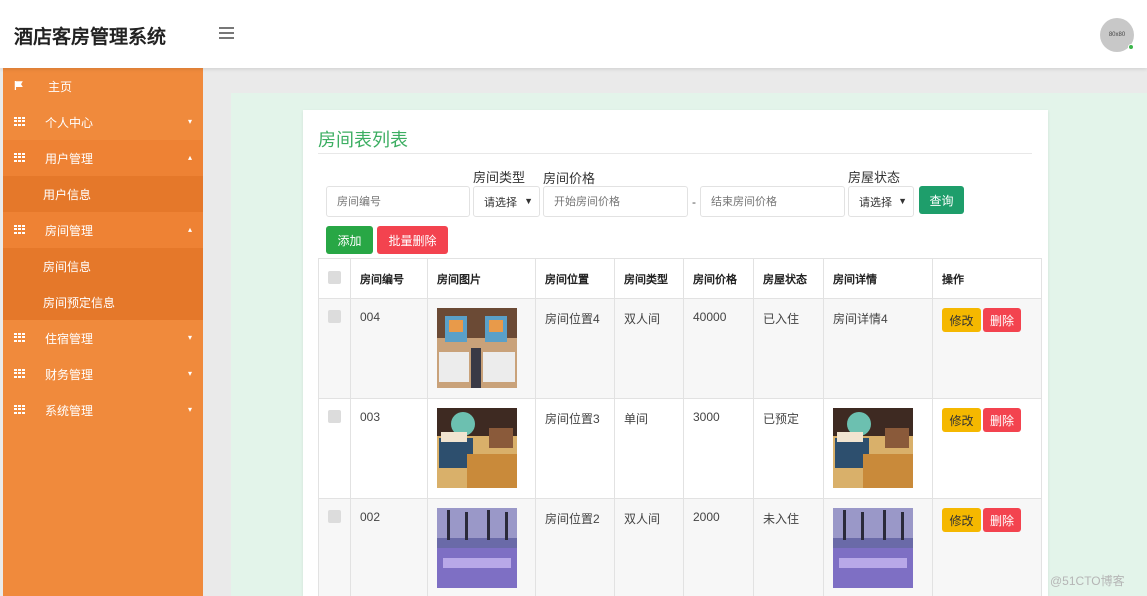 The width and height of the screenshot is (1147, 596). What do you see at coordinates (349, 240) in the screenshot?
I see `add-button: 添加` at bounding box center [349, 240].